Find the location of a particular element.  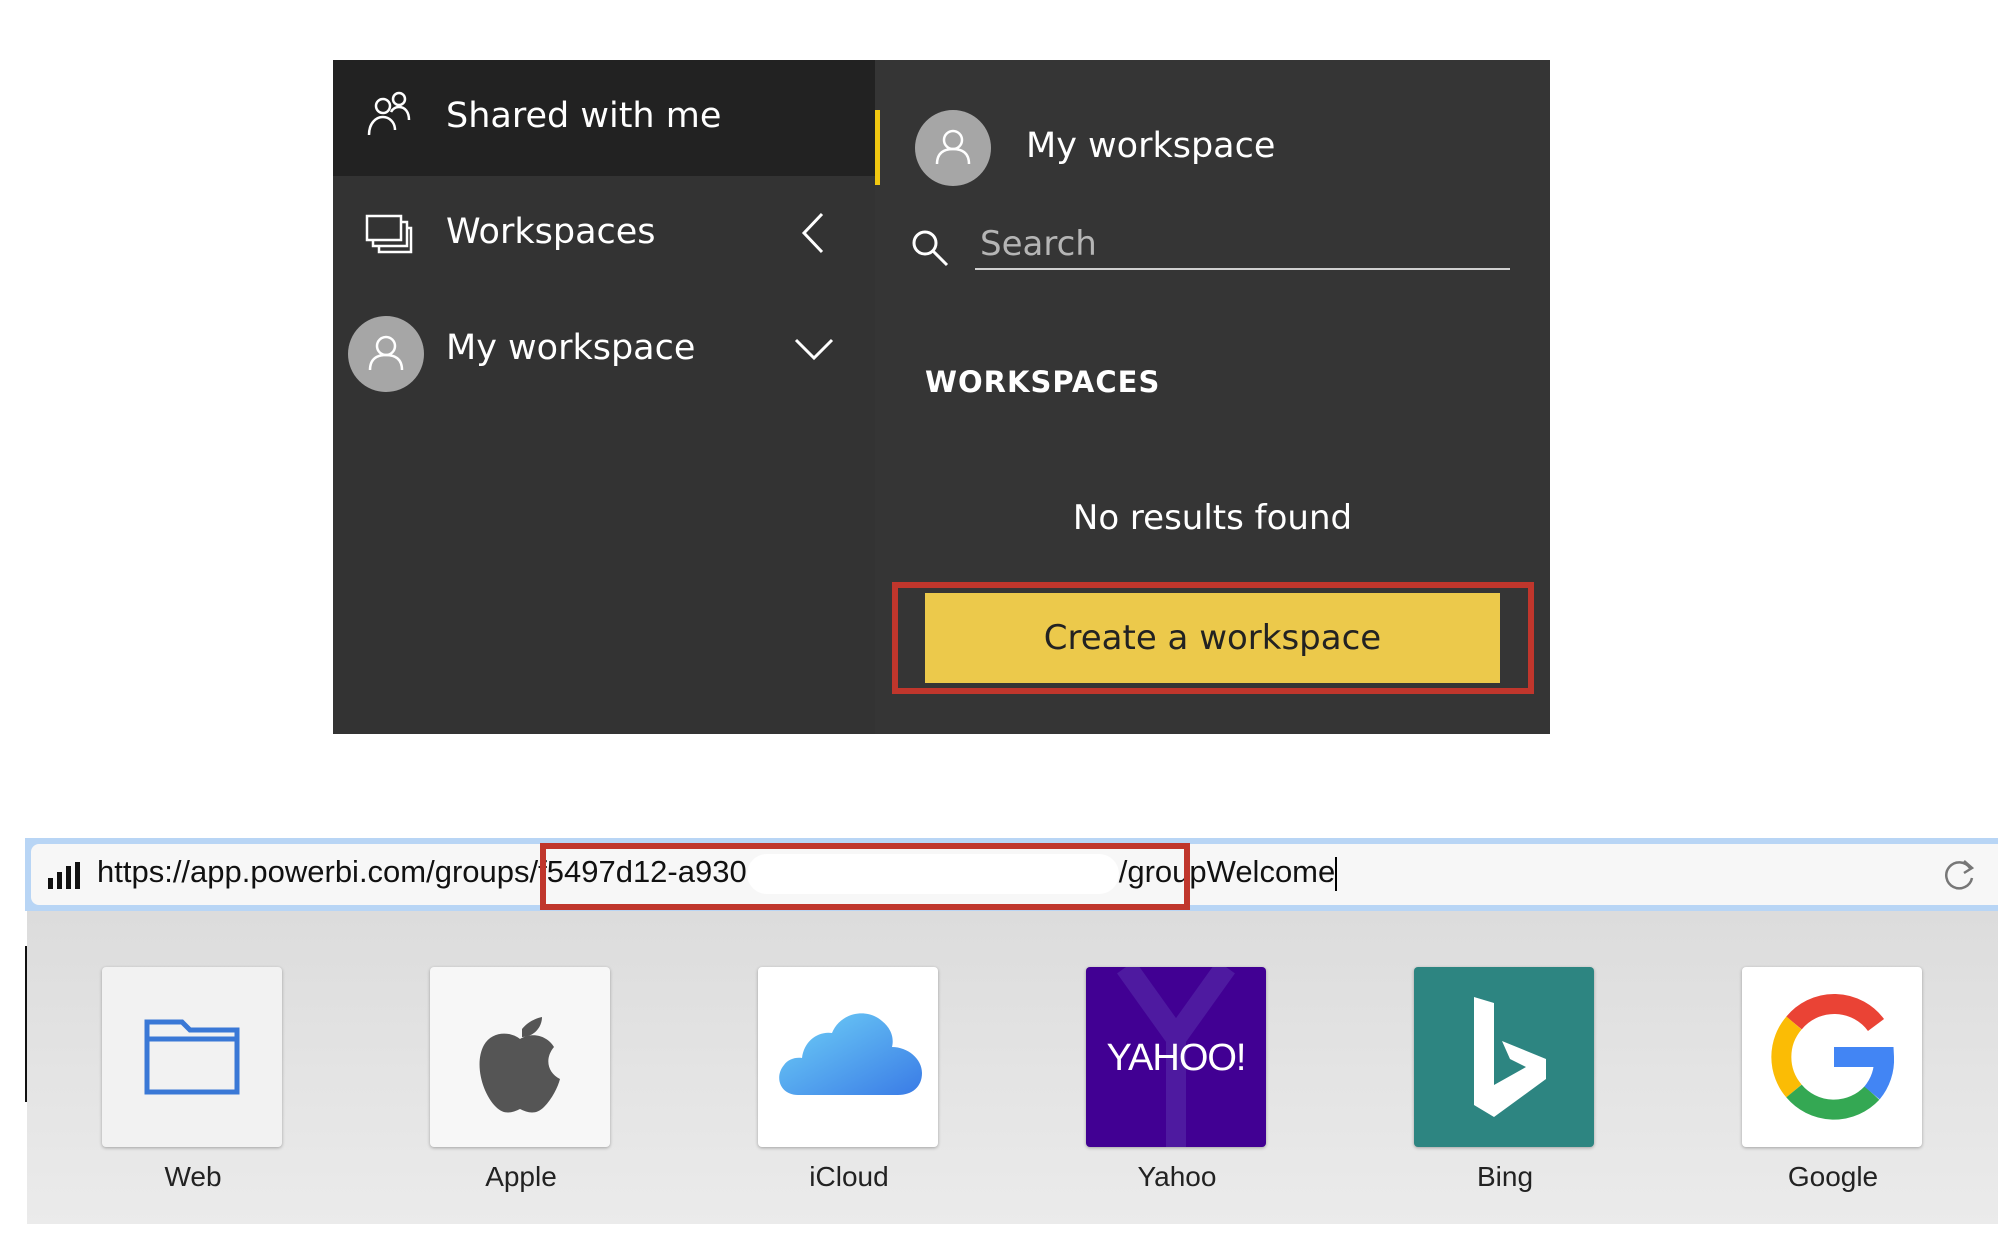

favorite-apple: Apple is located at coordinates (521, 1080).